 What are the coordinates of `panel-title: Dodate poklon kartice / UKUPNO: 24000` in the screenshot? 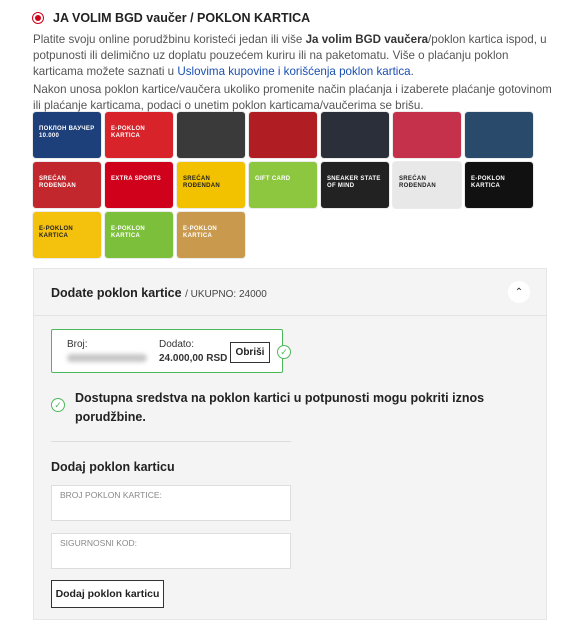 It's located at (159, 293).